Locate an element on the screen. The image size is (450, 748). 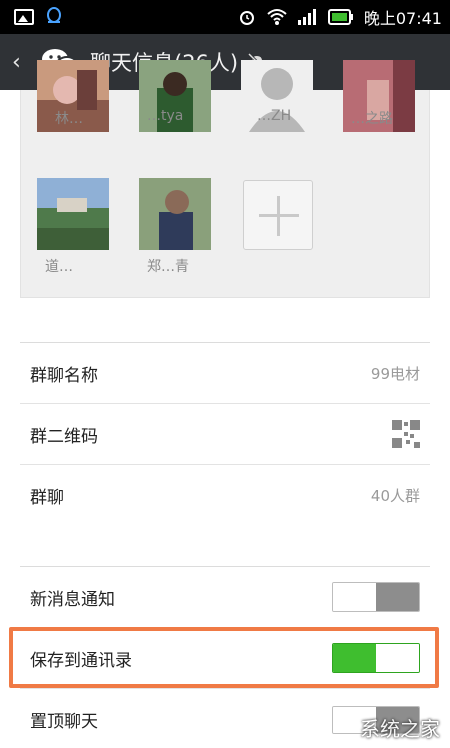
member-avatar: …ZH is located at coordinates (277, 96).